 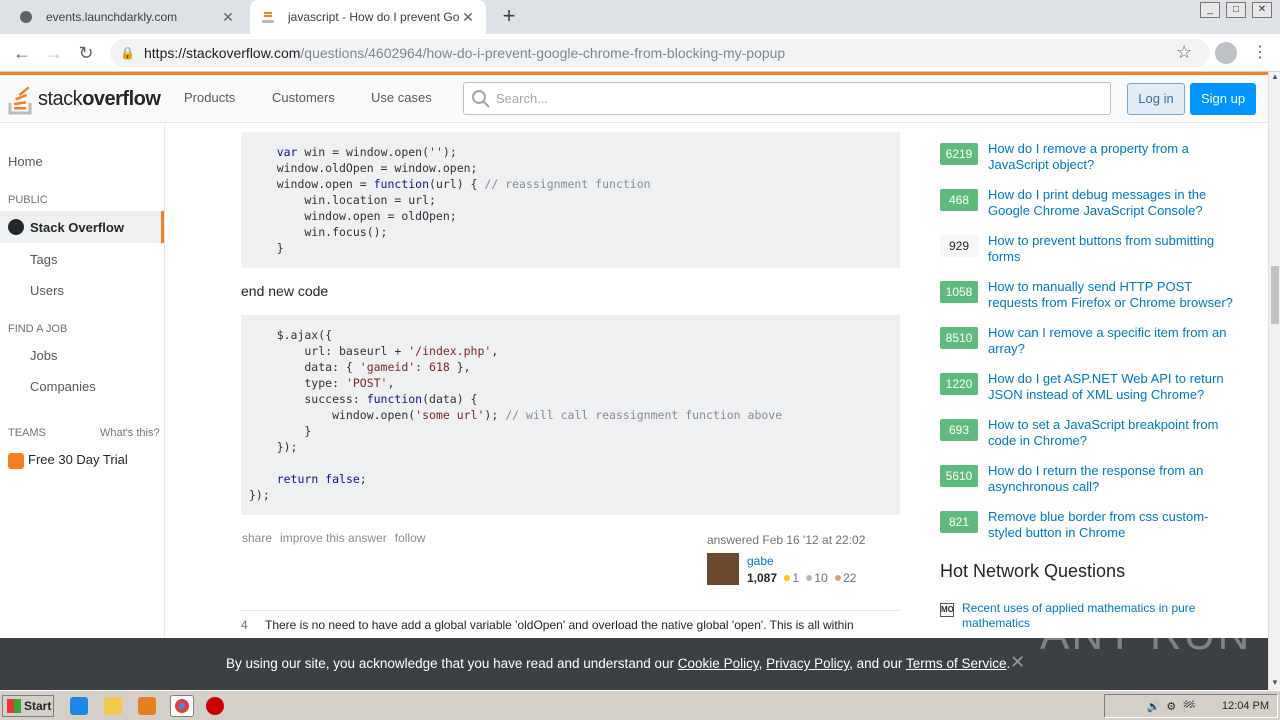 I want to click on nav-companies: Companies, so click(x=63, y=386).